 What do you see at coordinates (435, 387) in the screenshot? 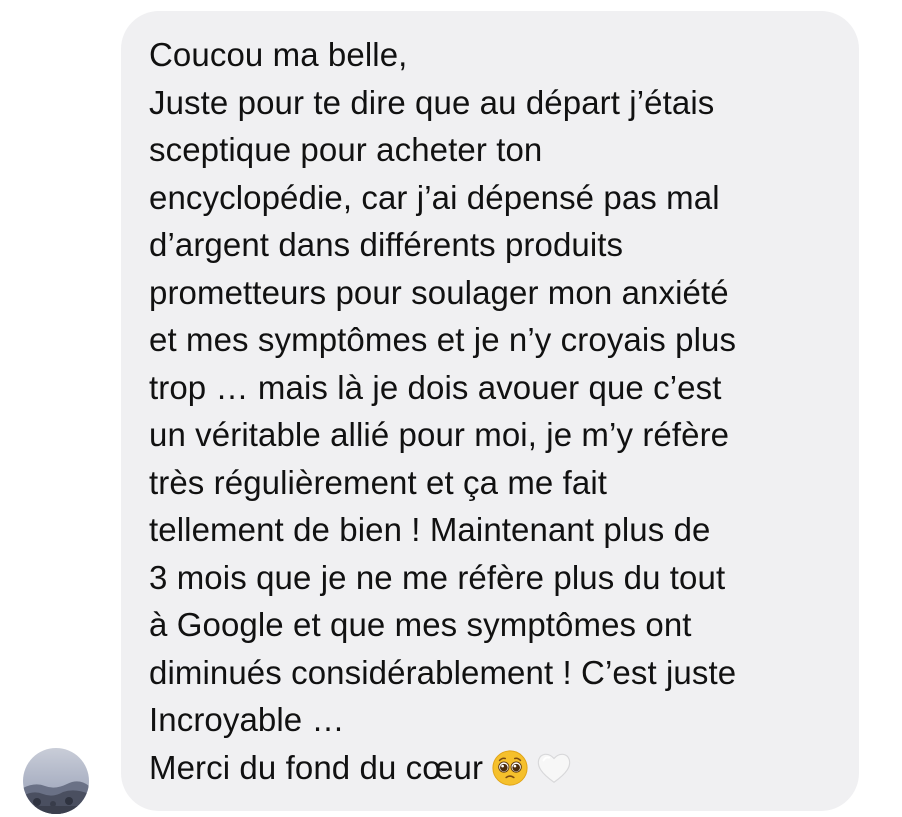
I see `message-line: trop … mais là je dois avouer que c’est` at bounding box center [435, 387].